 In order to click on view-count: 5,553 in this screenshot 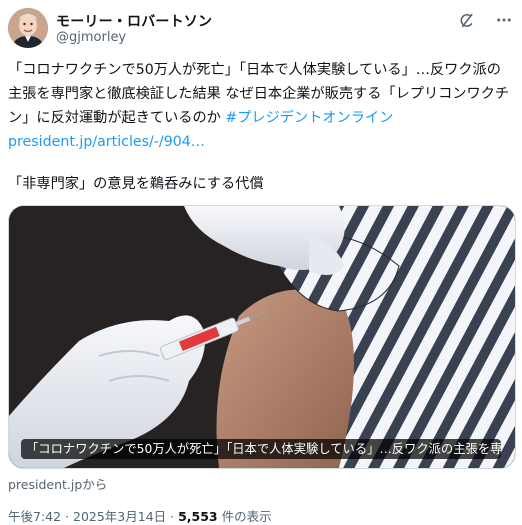, I will do `click(198, 516)`.